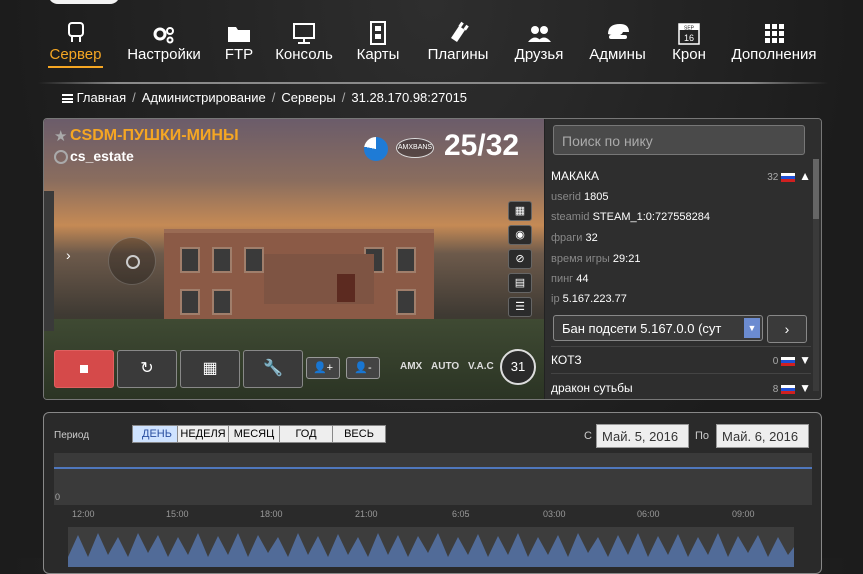 This screenshot has height=574, width=863. I want to click on server-name: CSDM-ПУШКИ-МИНЫ, so click(154, 135).